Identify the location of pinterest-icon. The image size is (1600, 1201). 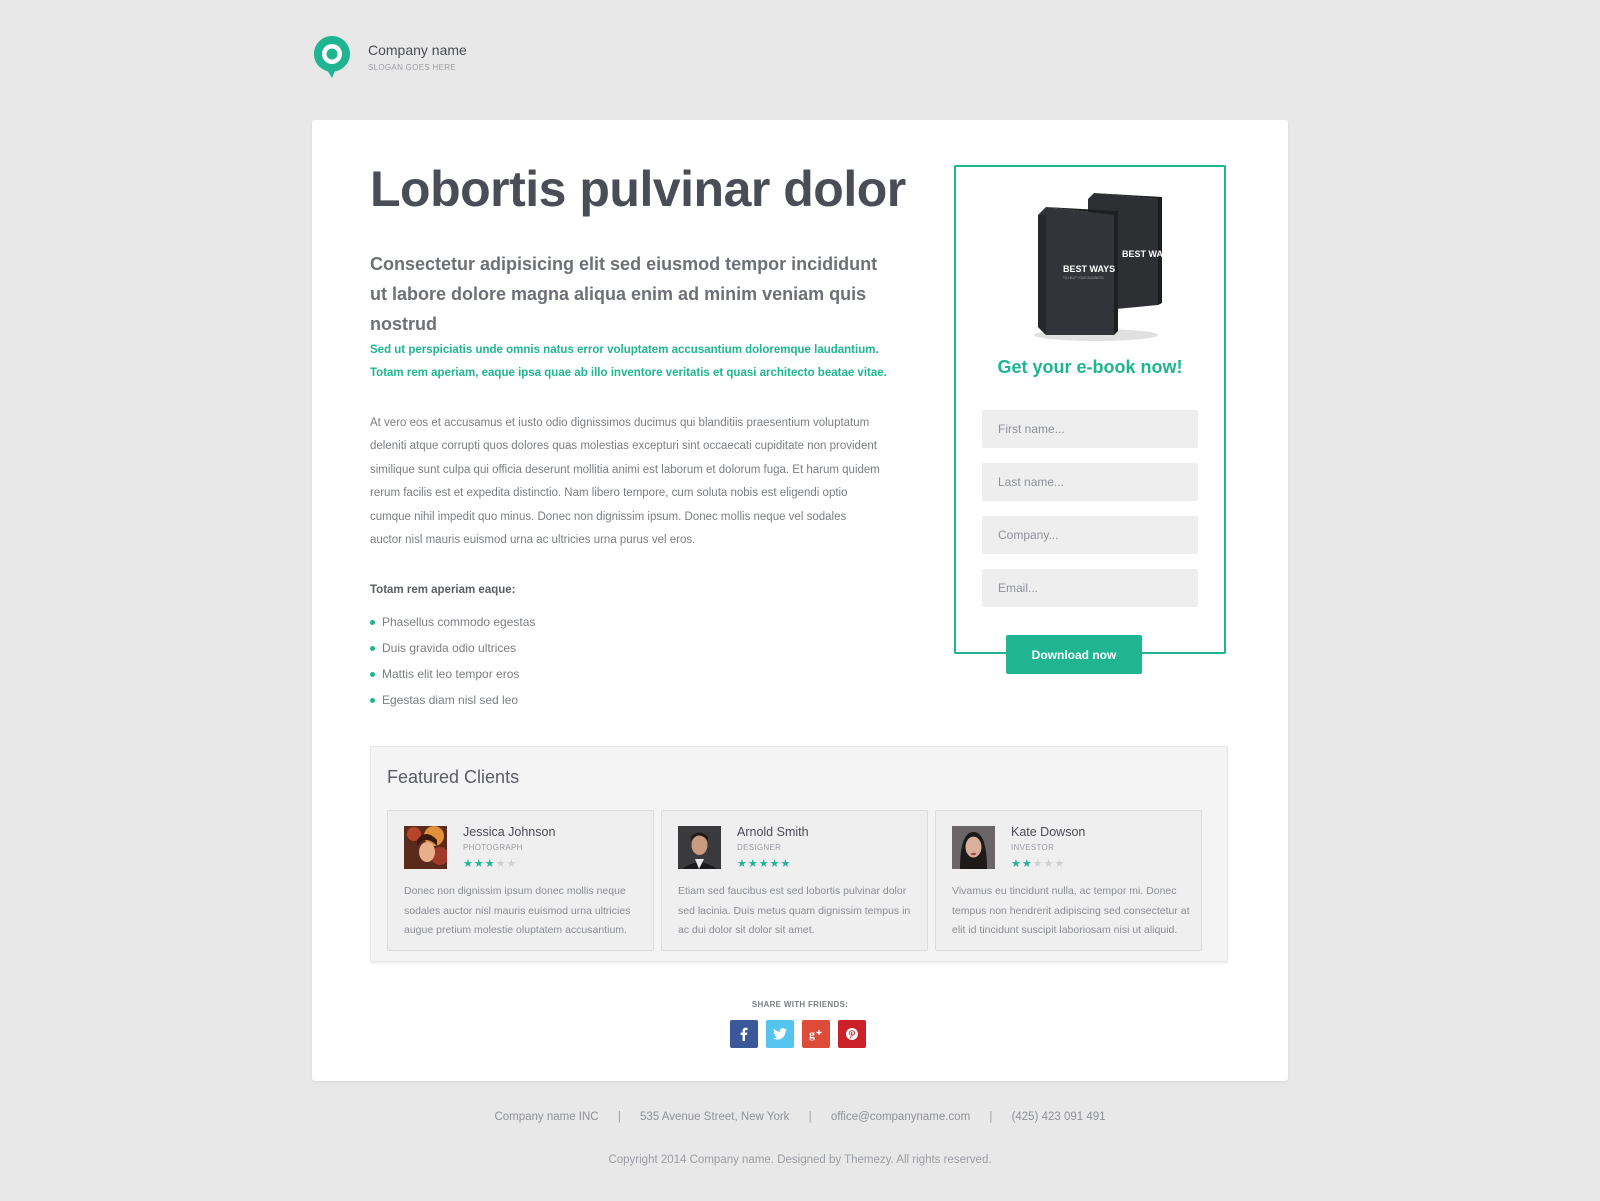
(852, 1034).